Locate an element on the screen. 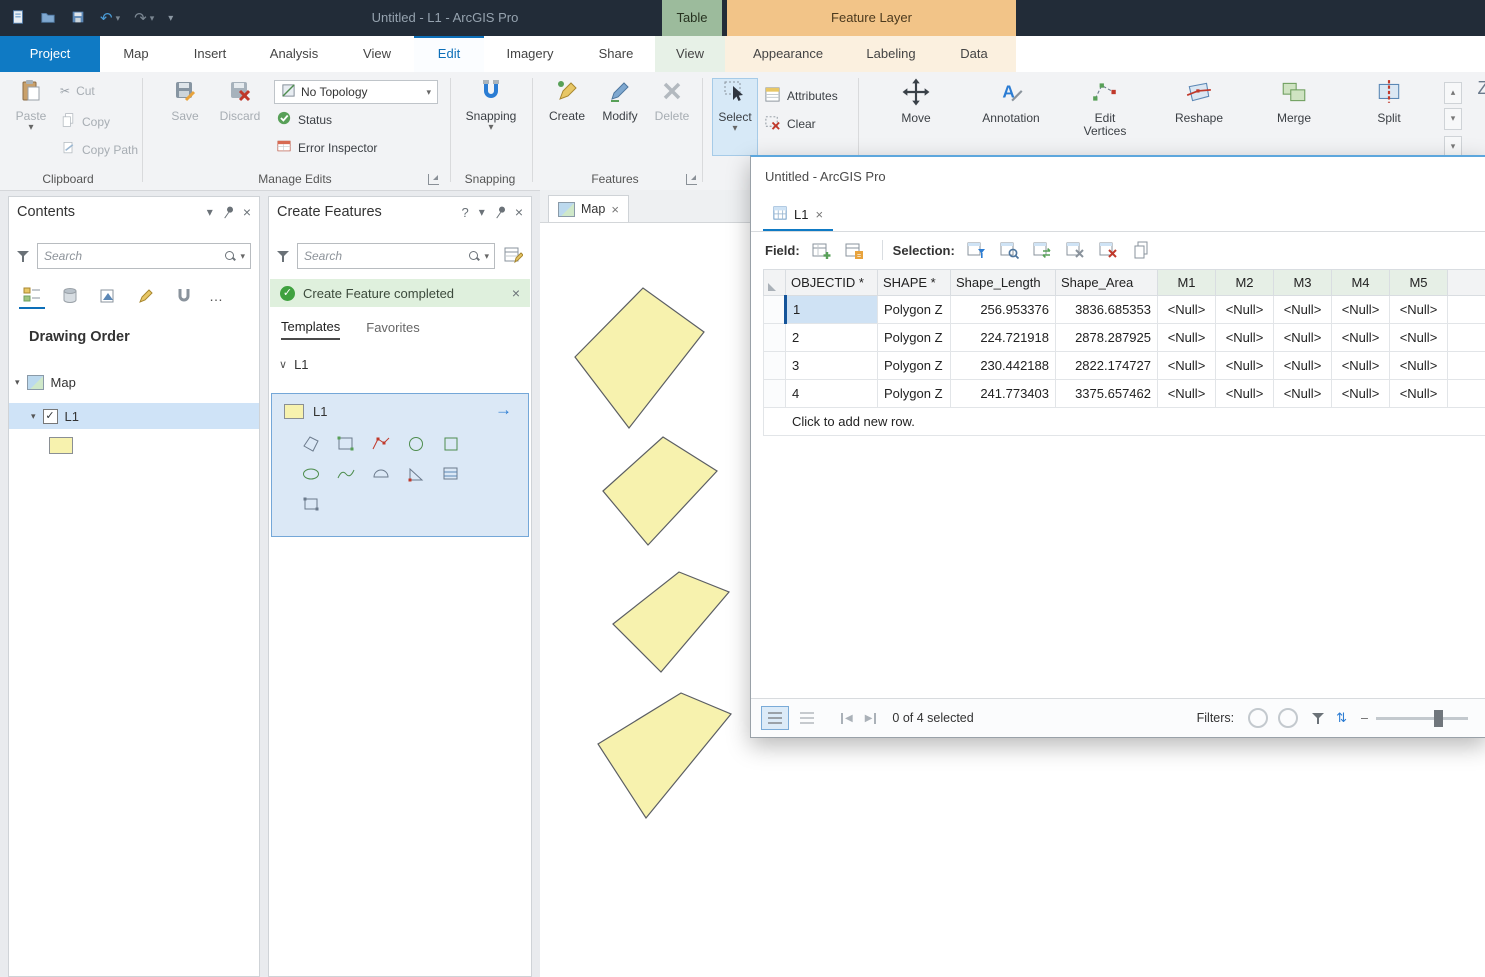 The width and height of the screenshot is (1485, 977). contents-pin-icon is located at coordinates (228, 212).